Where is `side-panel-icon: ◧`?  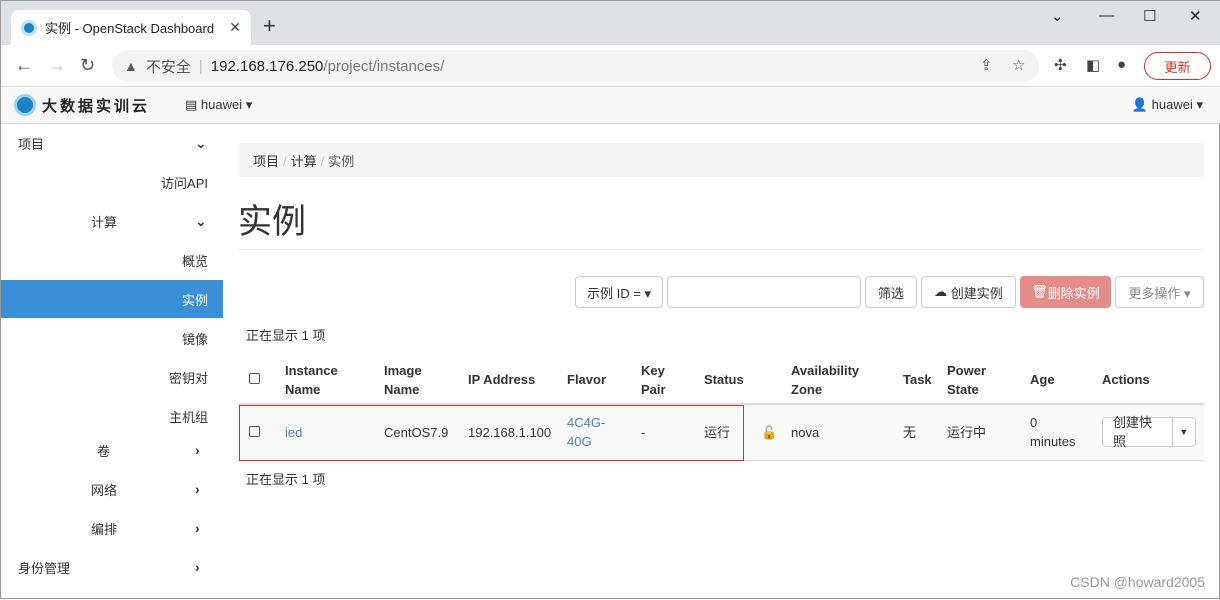
side-panel-icon: ◧ is located at coordinates (1093, 65).